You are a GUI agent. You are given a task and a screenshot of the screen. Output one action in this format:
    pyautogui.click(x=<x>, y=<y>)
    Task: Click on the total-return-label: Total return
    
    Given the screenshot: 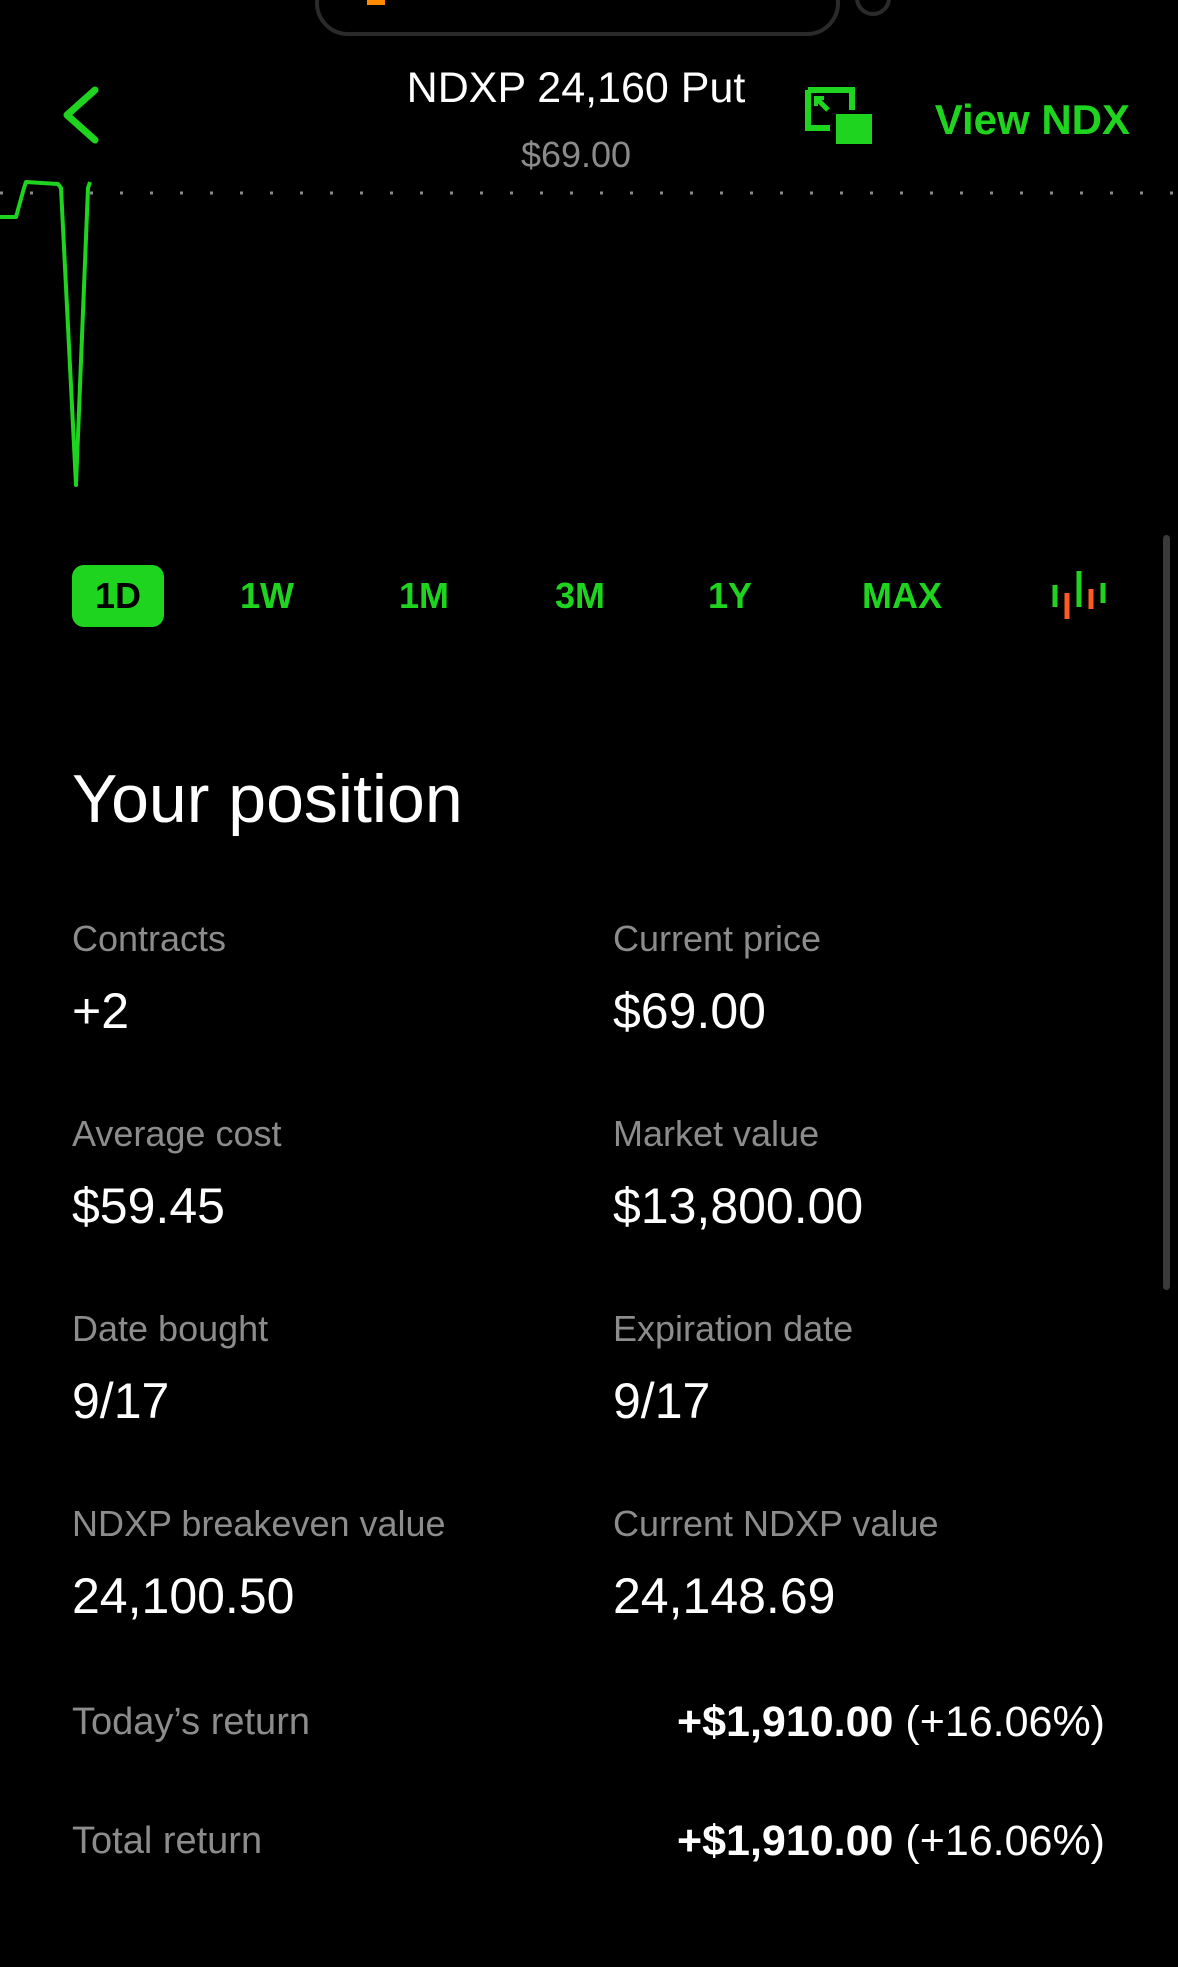 What is the action you would take?
    pyautogui.click(x=167, y=1841)
    